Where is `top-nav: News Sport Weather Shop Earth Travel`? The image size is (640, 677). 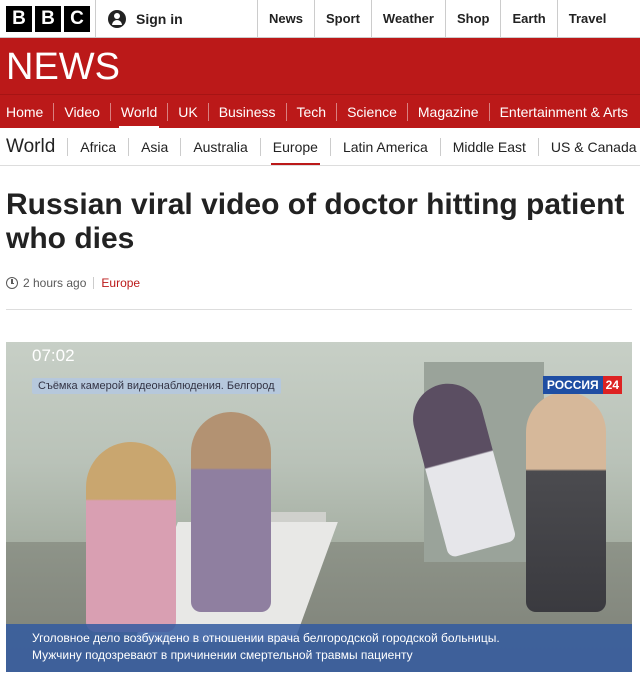
top-nav: News Sport Weather Shop Earth Travel is located at coordinates (449, 18).